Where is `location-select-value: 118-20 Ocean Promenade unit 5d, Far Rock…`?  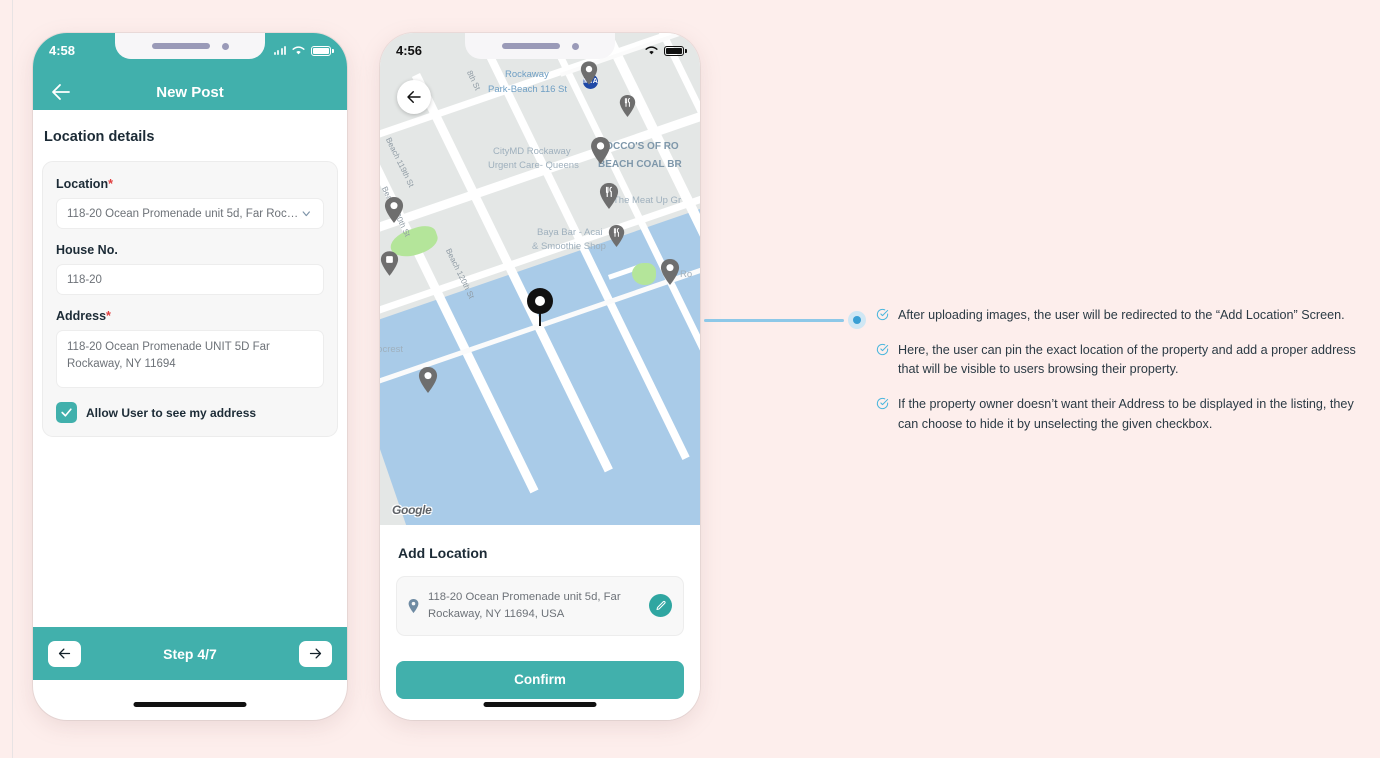 location-select-value: 118-20 Ocean Promenade unit 5d, Far Rock… is located at coordinates (184, 213).